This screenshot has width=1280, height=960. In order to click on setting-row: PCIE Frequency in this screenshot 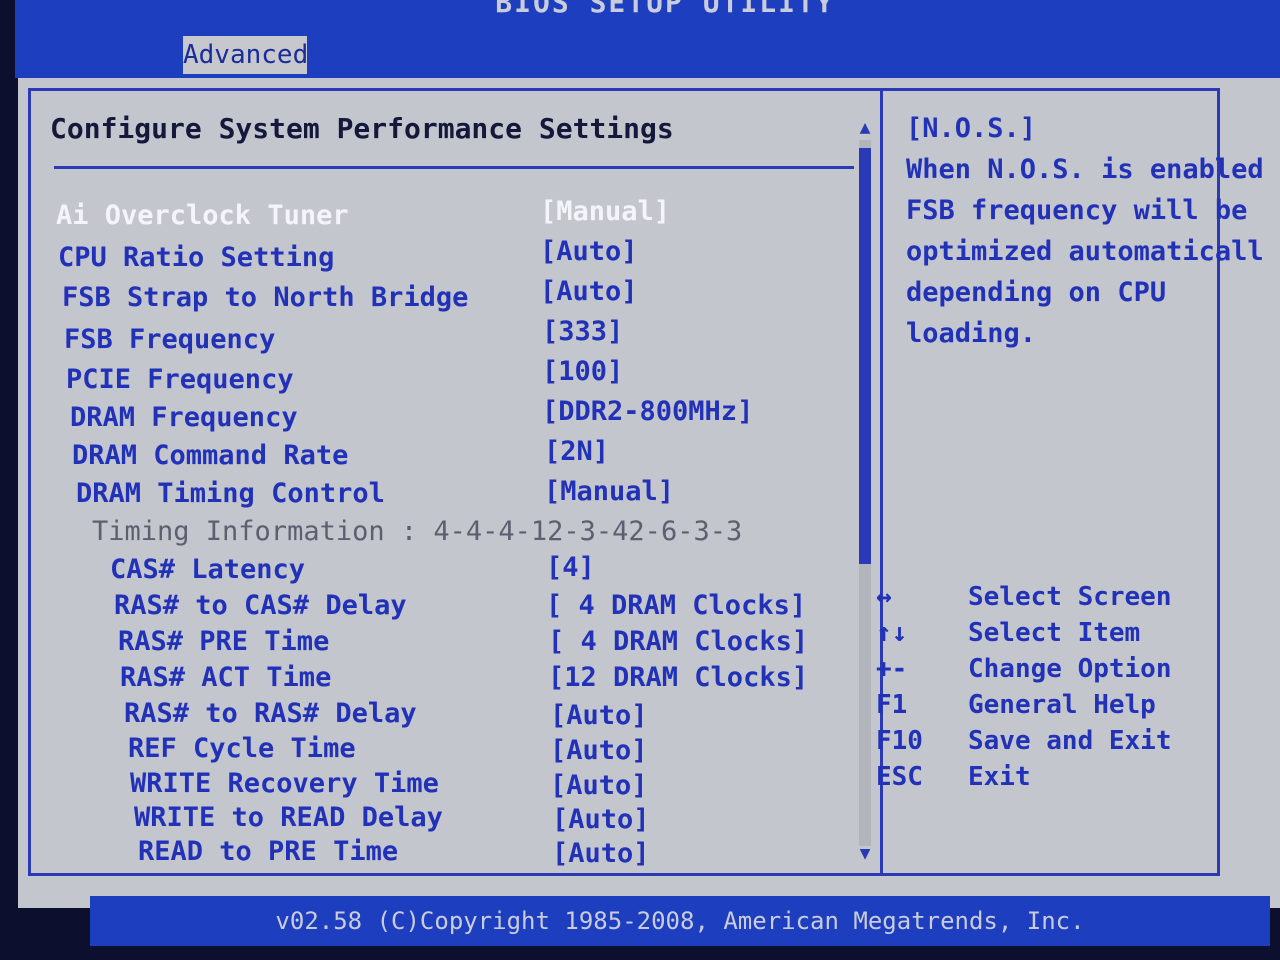, I will do `click(180, 379)`.